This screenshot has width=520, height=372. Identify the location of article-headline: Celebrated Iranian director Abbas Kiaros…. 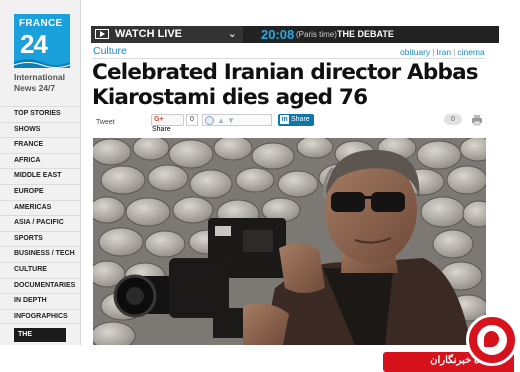
(285, 85).